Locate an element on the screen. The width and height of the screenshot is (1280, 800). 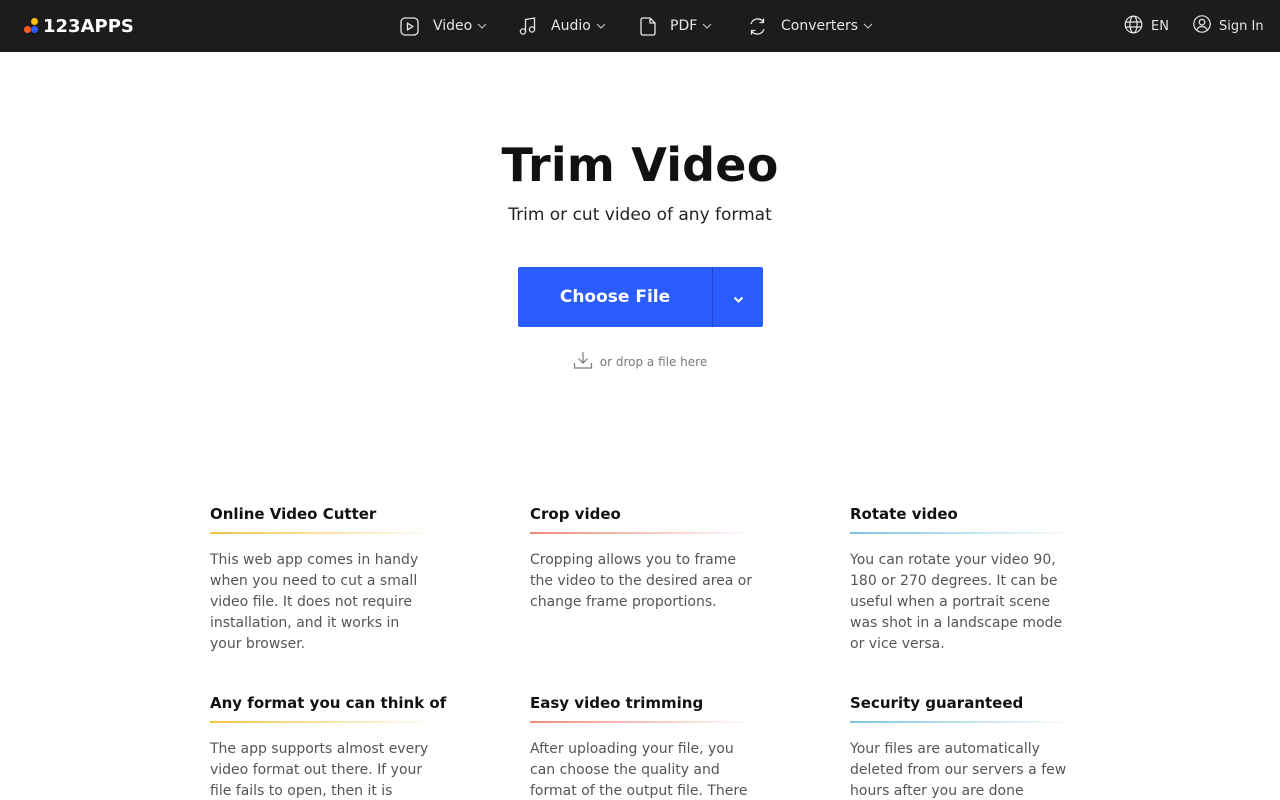
drop-zone-hint: or drop a file here is located at coordinates (640, 361).